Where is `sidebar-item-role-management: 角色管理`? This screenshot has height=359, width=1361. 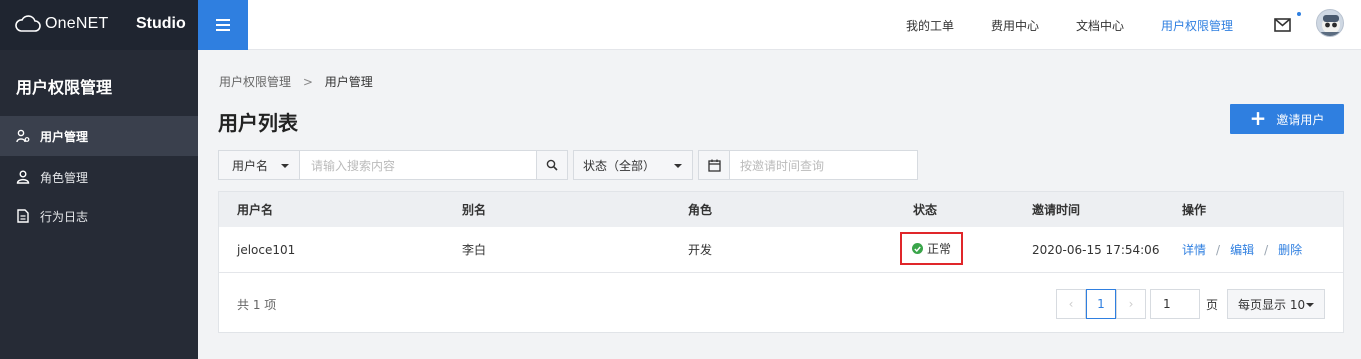
sidebar-item-role-management: 角色管理 is located at coordinates (99, 177).